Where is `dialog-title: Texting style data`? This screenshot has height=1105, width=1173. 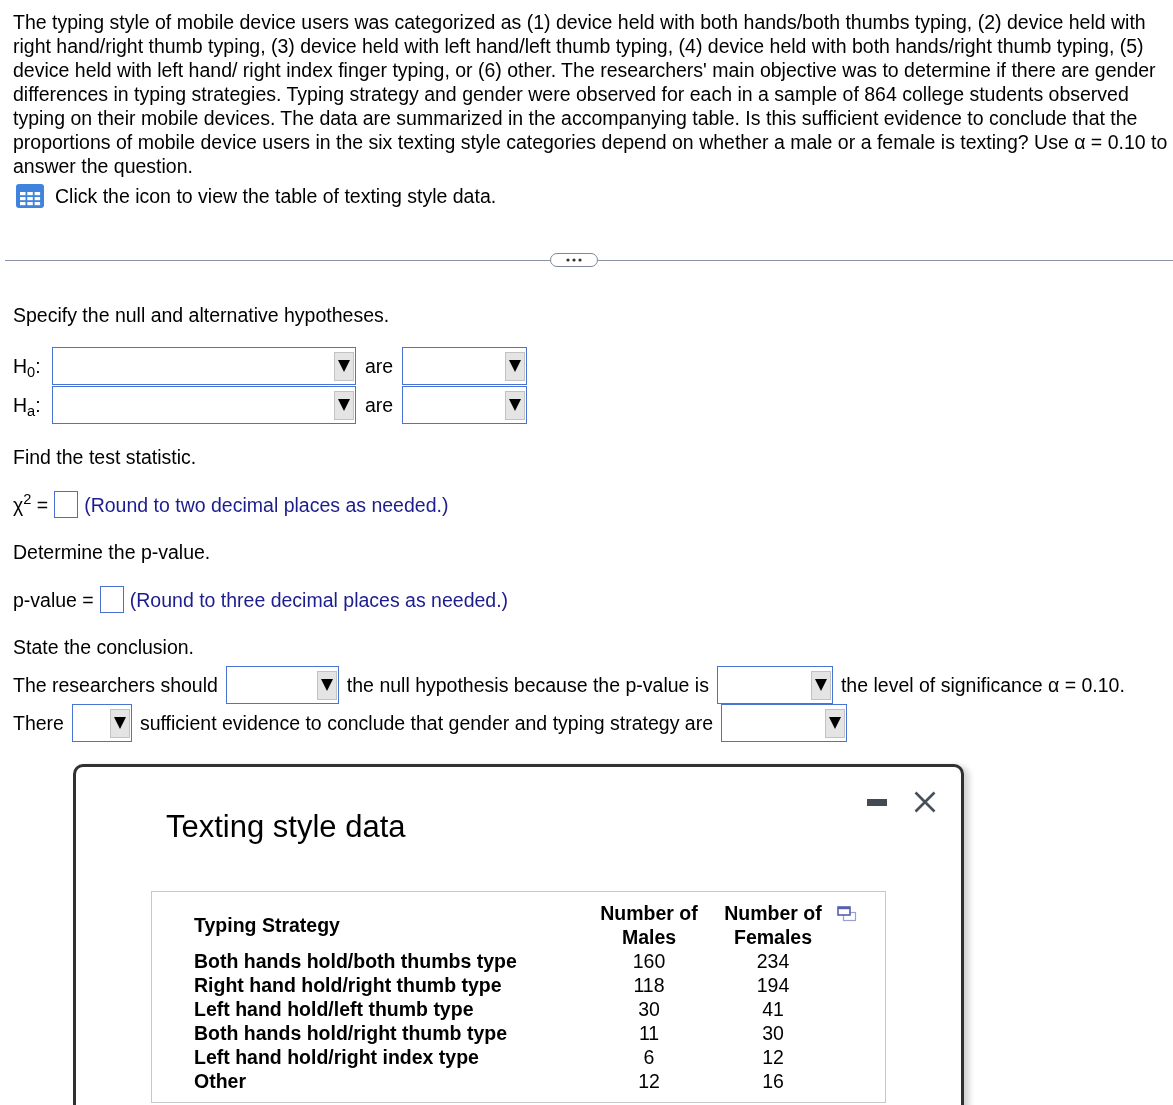 dialog-title: Texting style data is located at coordinates (286, 827).